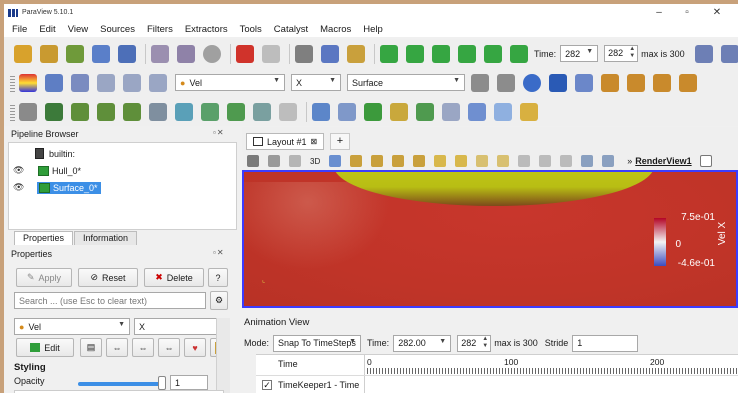 The image size is (738, 393). I want to click on grow-selection-icon, so click(524, 161).